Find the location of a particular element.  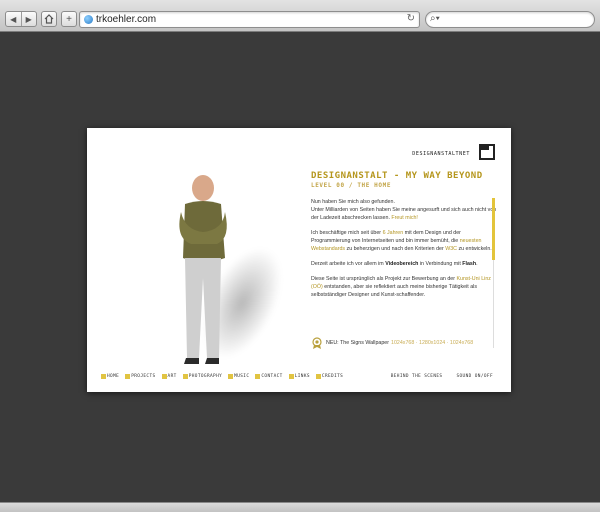

badge-icon is located at coordinates (317, 343).